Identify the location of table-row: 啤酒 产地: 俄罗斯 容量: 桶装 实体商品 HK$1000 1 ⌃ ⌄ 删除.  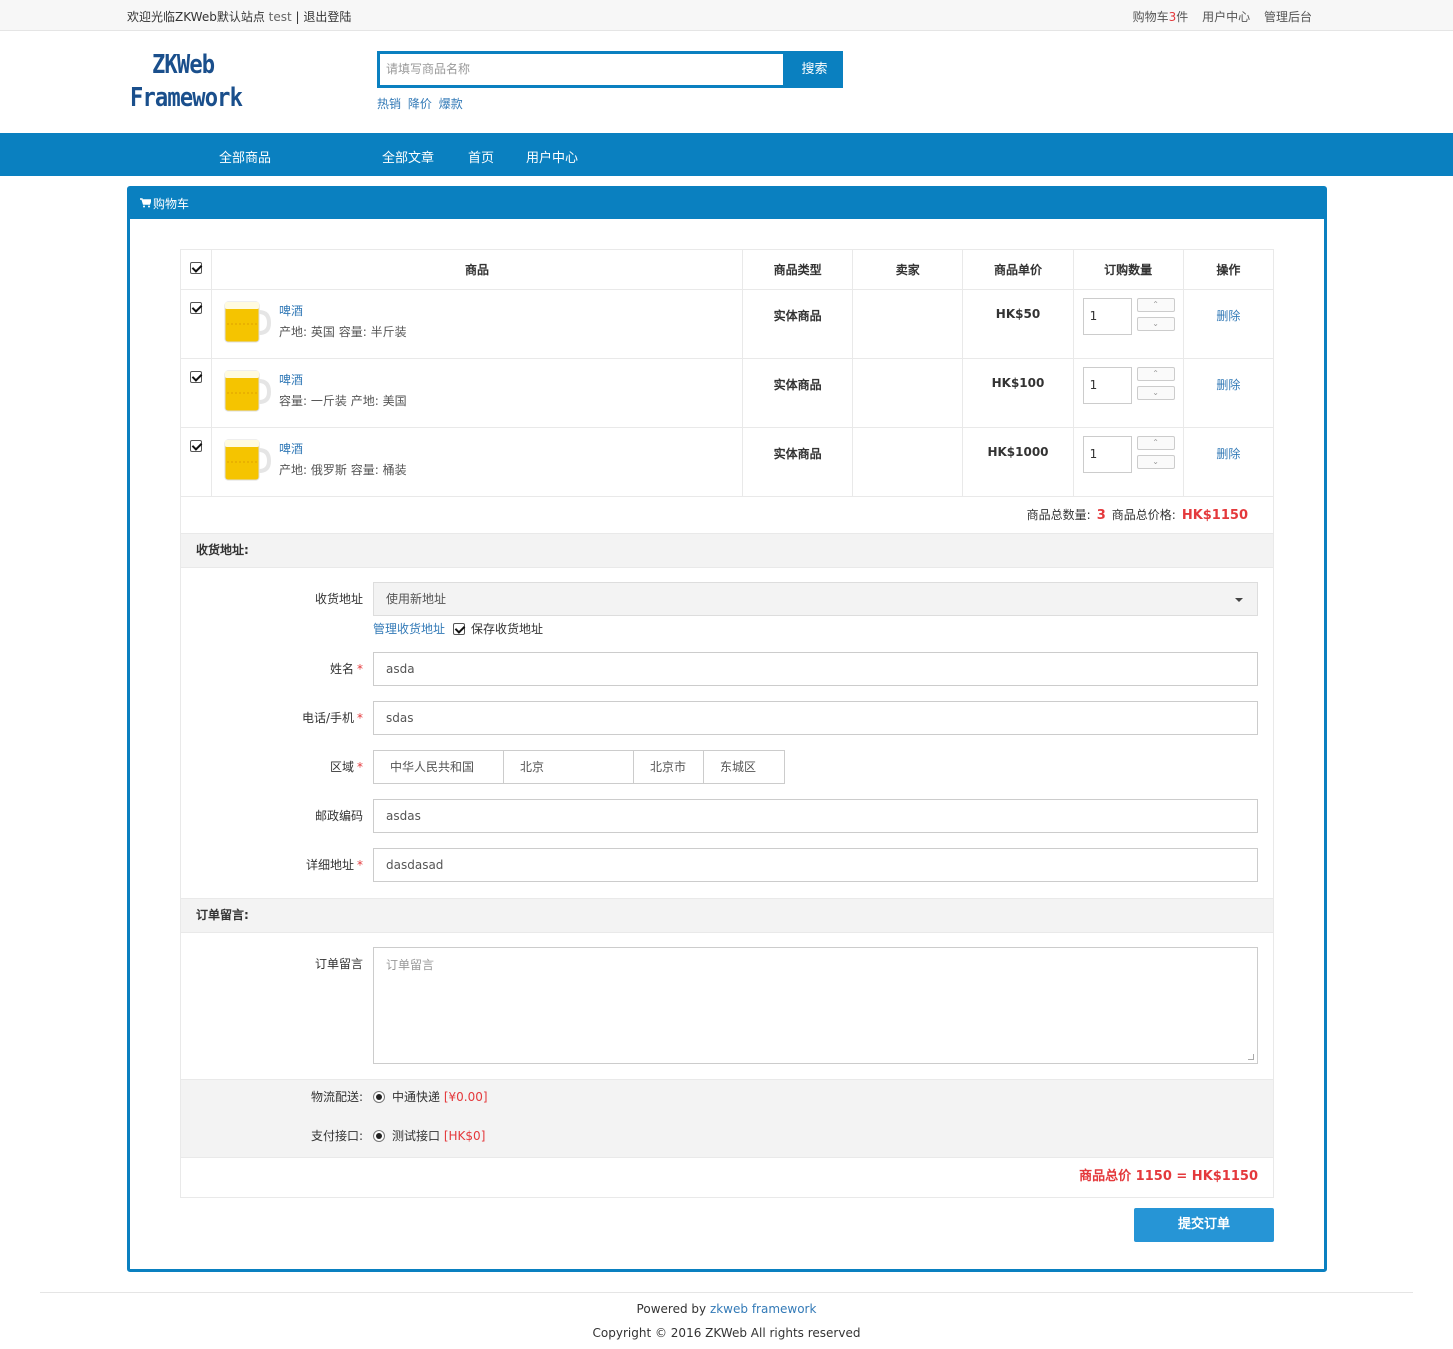
(727, 462).